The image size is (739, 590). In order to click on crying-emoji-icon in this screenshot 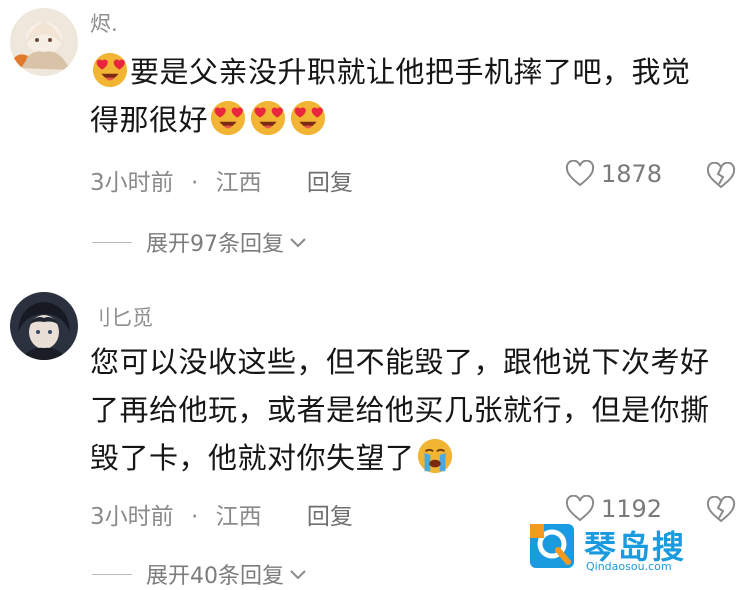, I will do `click(435, 456)`.